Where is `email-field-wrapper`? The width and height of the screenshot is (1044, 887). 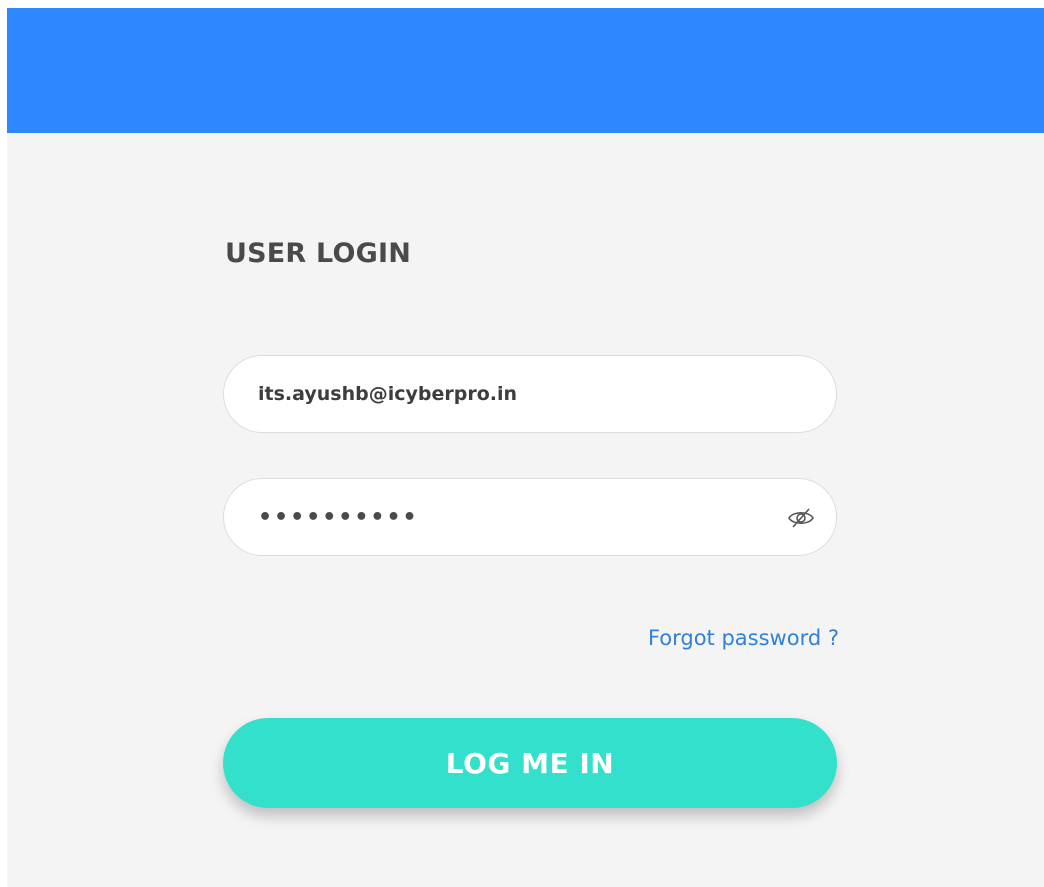 email-field-wrapper is located at coordinates (530, 394).